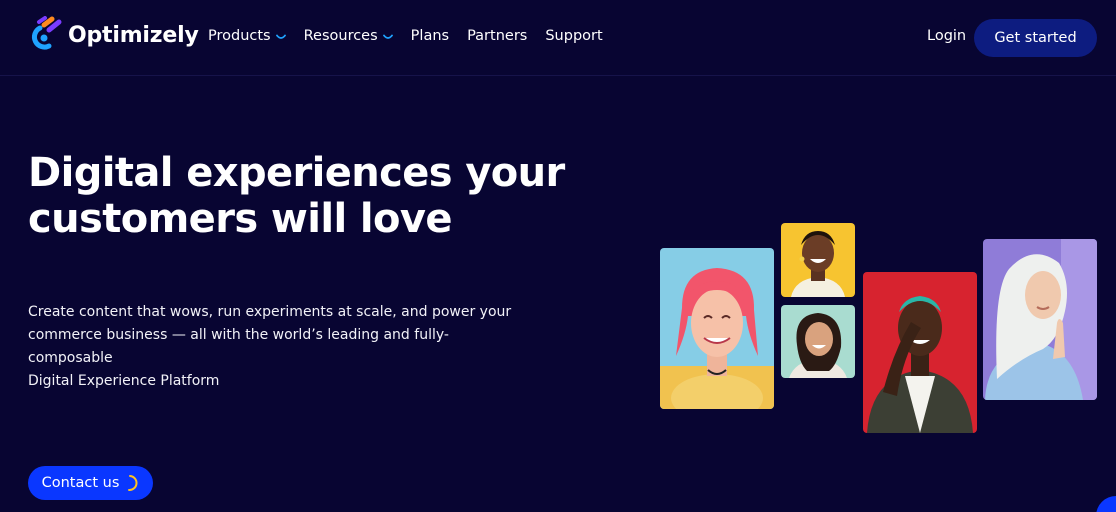 The width and height of the screenshot is (1116, 512). What do you see at coordinates (240, 219) in the screenshot?
I see `hero-title-line: customers will love` at bounding box center [240, 219].